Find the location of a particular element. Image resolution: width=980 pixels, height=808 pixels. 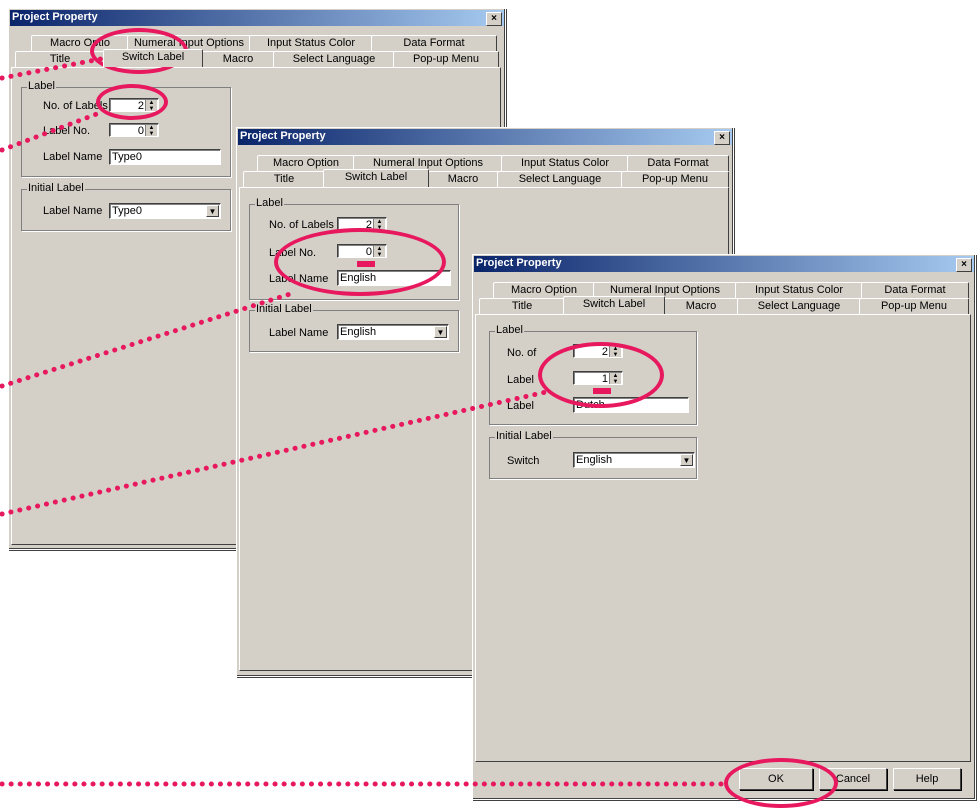

callout-line-label-name is located at coordinates (146, 340).